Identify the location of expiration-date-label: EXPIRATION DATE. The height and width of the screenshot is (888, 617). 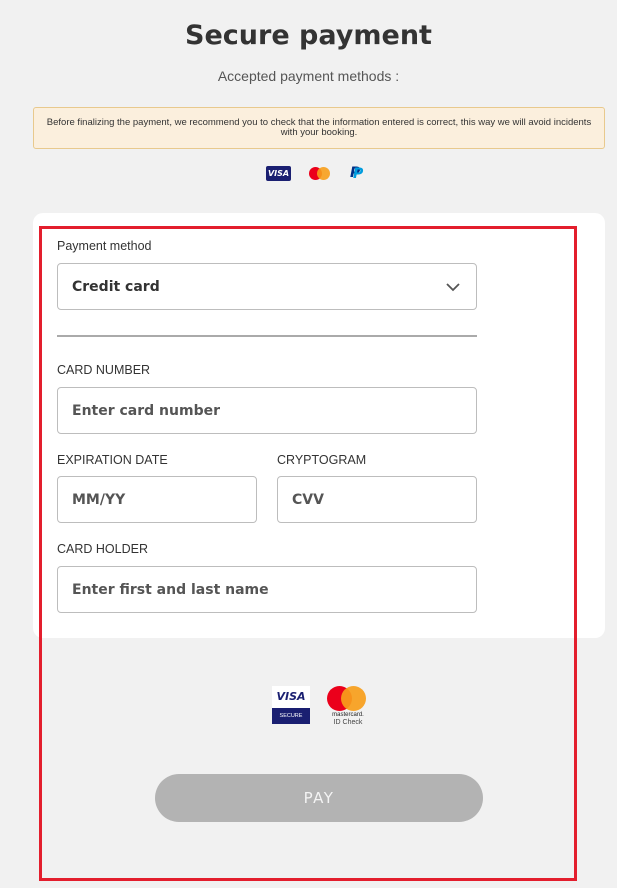
(112, 460).